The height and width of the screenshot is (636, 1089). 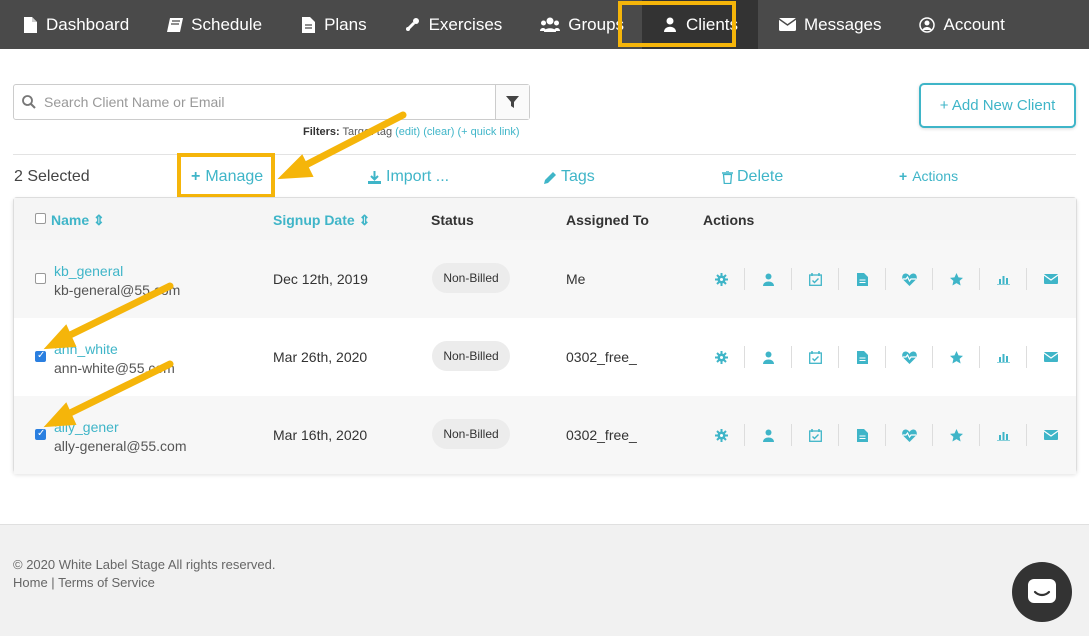 I want to click on delete-label: Delete, so click(x=760, y=176).